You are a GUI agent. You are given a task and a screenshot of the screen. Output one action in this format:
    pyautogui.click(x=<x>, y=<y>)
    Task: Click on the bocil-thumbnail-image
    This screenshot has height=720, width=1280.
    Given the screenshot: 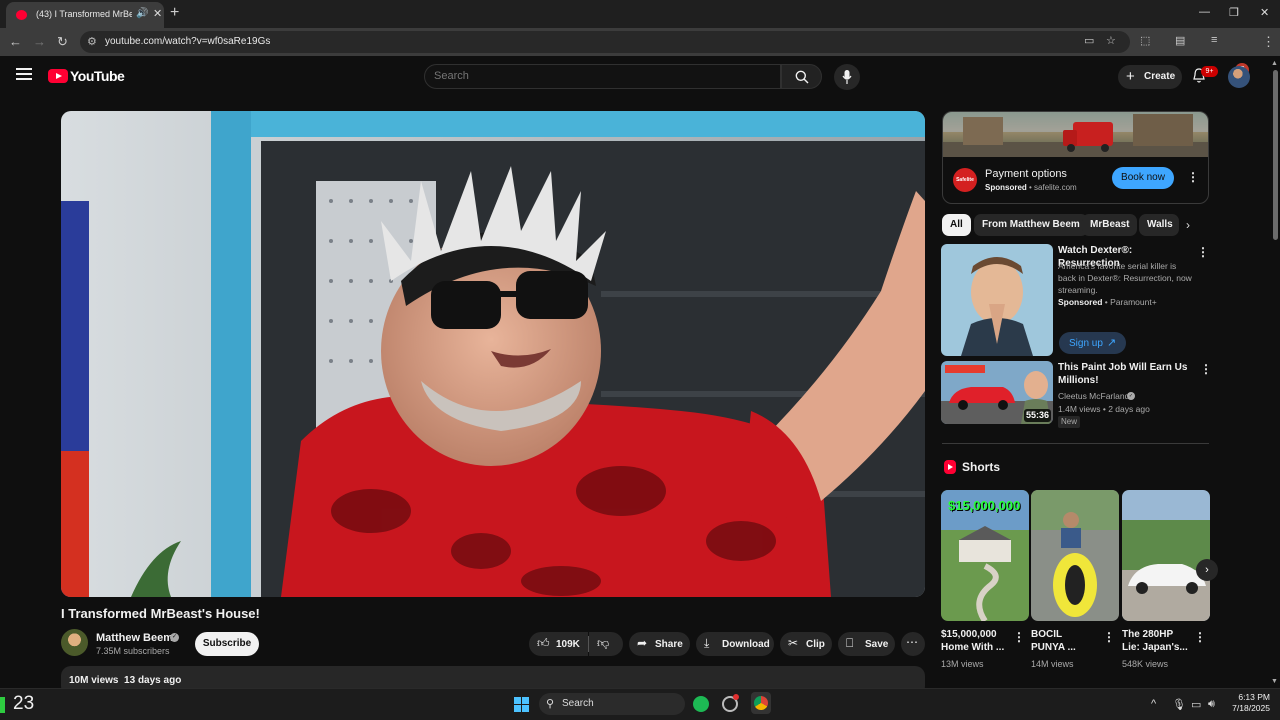 What is the action you would take?
    pyautogui.click(x=1075, y=555)
    